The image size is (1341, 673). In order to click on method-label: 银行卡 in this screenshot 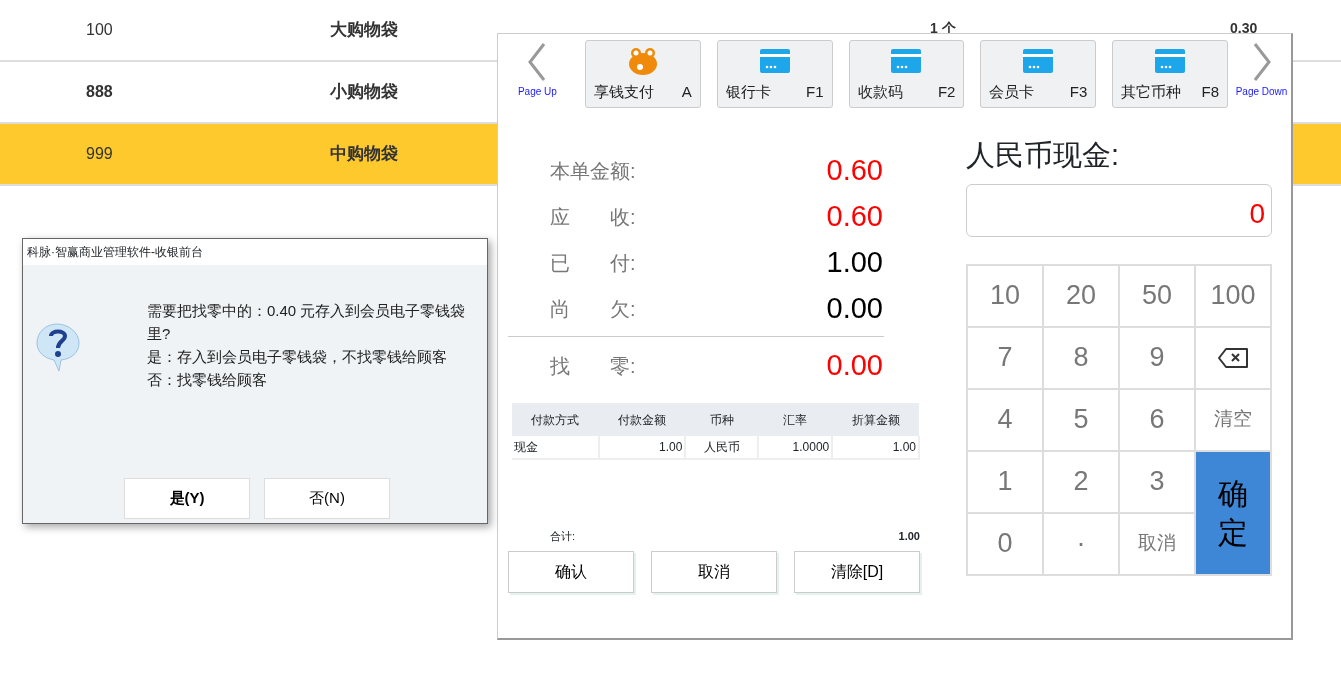, I will do `click(748, 92)`.